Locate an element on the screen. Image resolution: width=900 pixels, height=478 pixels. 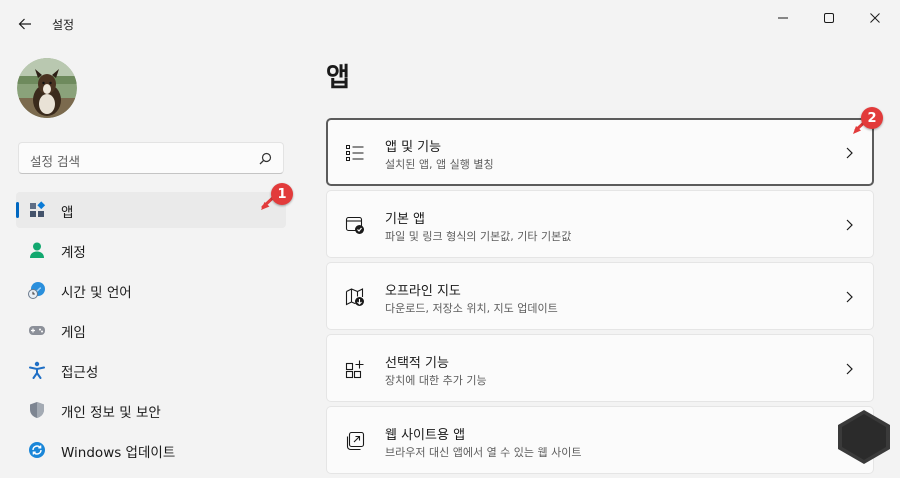
card-title: 웹 사이트용 앱 is located at coordinates (425, 435).